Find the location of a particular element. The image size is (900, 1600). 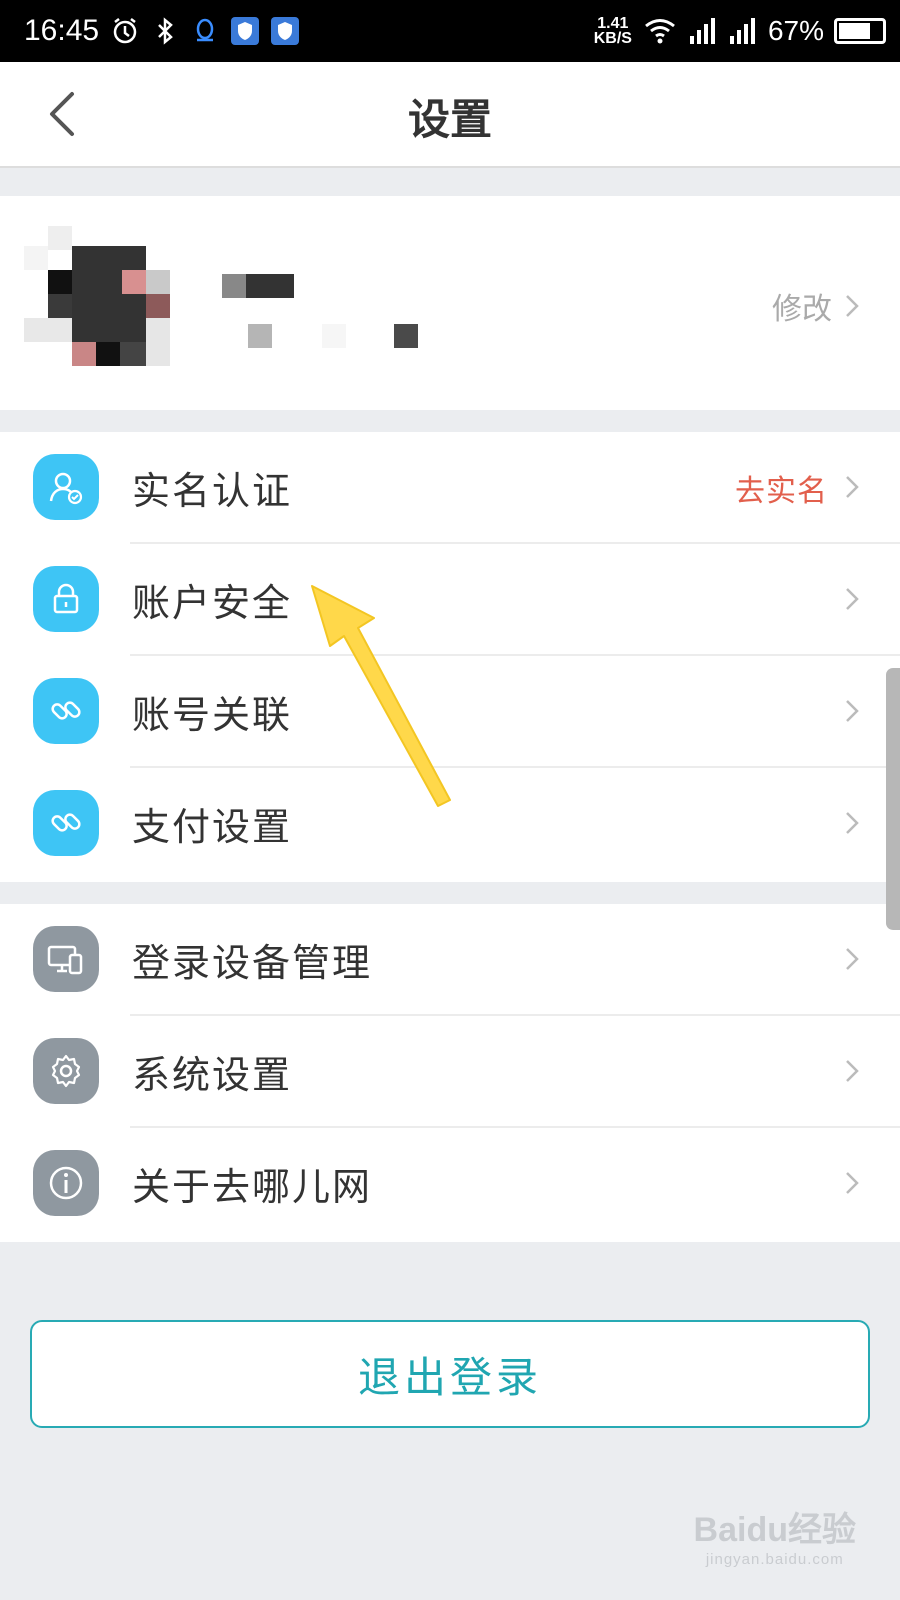

page-title: 设置 is located at coordinates (449, 119).